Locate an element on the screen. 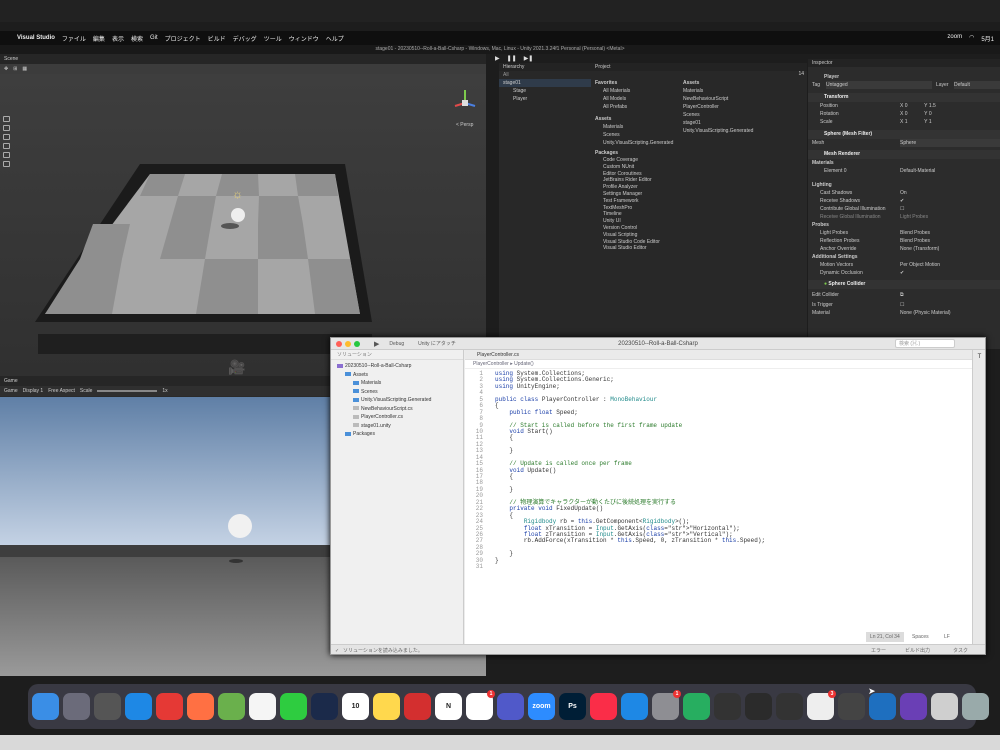  game-mode-select: Game is located at coordinates (11, 391).